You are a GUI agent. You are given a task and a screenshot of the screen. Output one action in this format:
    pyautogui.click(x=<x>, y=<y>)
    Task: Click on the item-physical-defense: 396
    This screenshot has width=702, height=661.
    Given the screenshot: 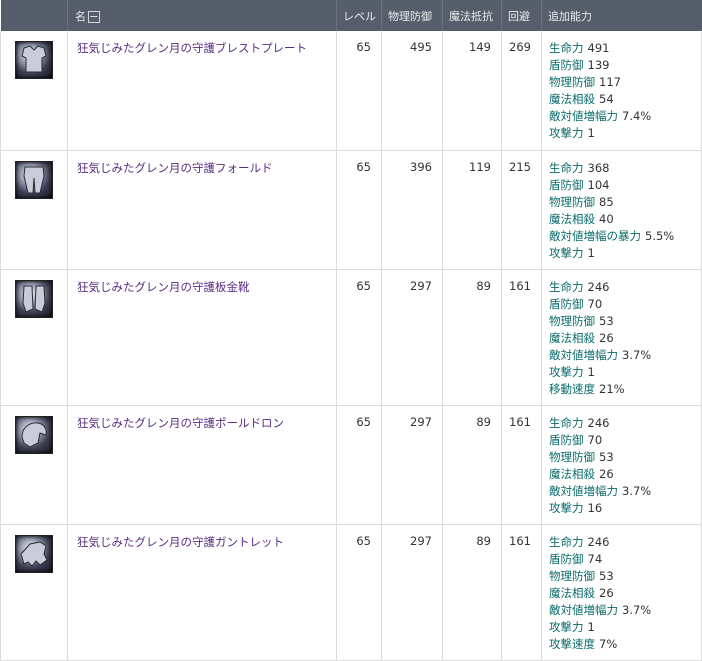 What is the action you would take?
    pyautogui.click(x=412, y=210)
    